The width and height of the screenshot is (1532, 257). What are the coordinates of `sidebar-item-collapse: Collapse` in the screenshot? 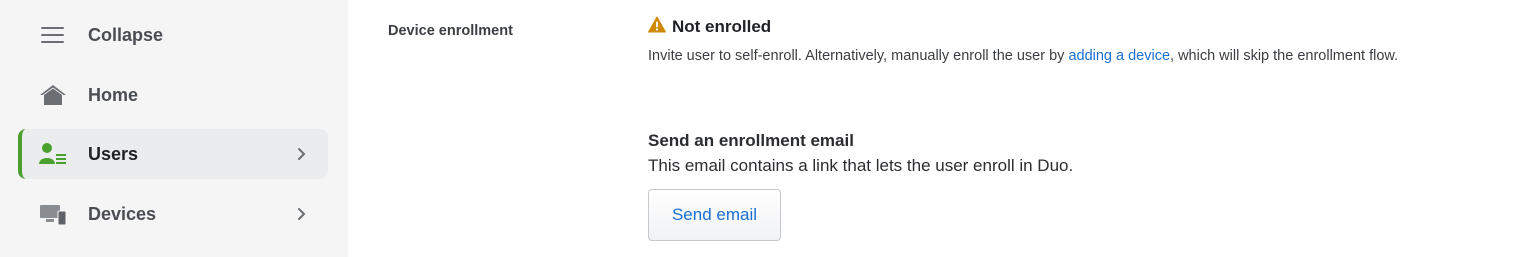 It's located at (173, 35).